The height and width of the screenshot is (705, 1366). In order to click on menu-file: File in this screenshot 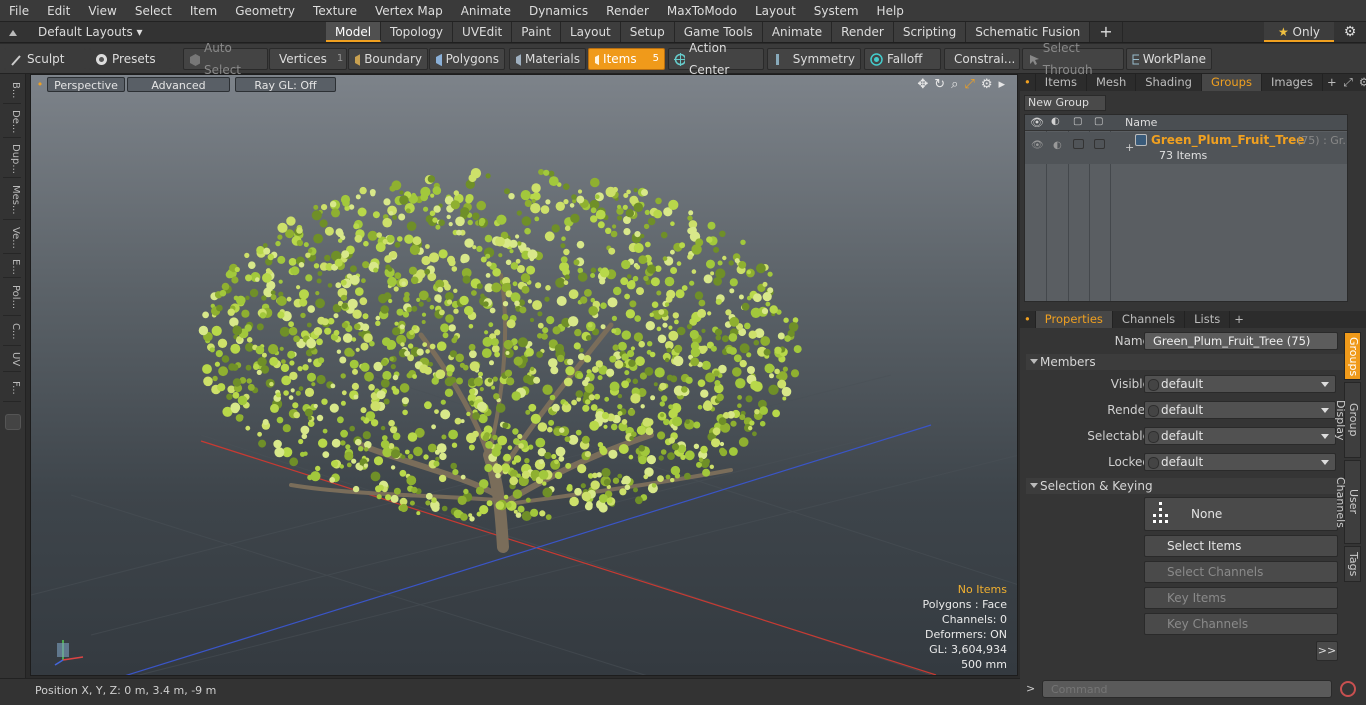, I will do `click(19, 11)`.